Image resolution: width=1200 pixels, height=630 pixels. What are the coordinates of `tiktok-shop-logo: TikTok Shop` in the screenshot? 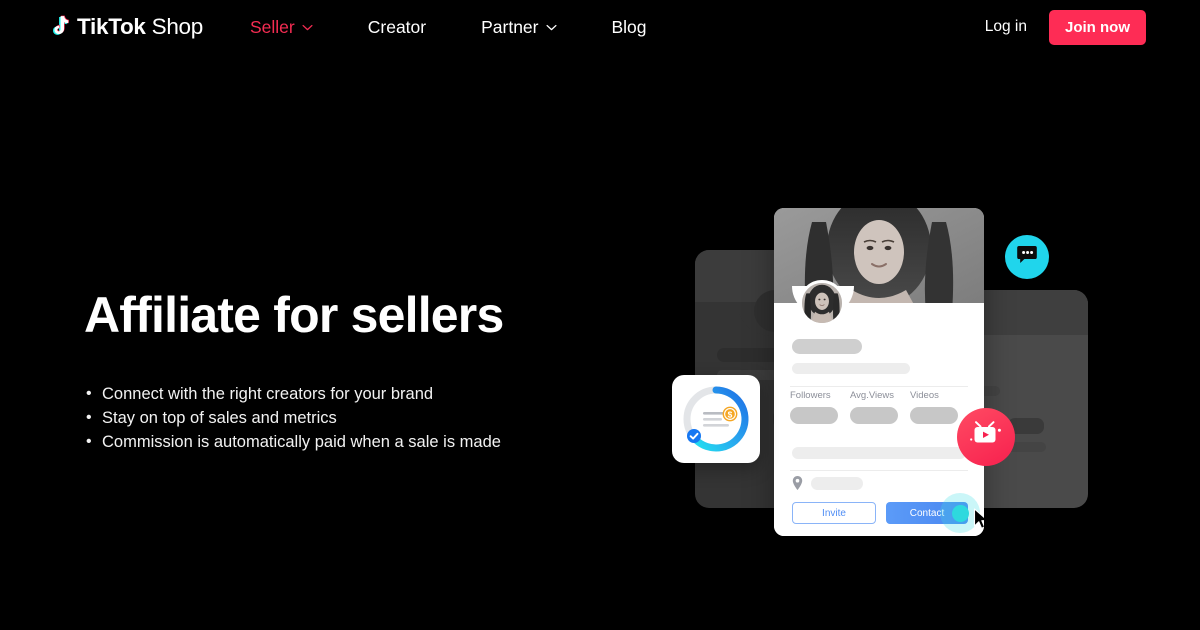 It's located at (126, 27).